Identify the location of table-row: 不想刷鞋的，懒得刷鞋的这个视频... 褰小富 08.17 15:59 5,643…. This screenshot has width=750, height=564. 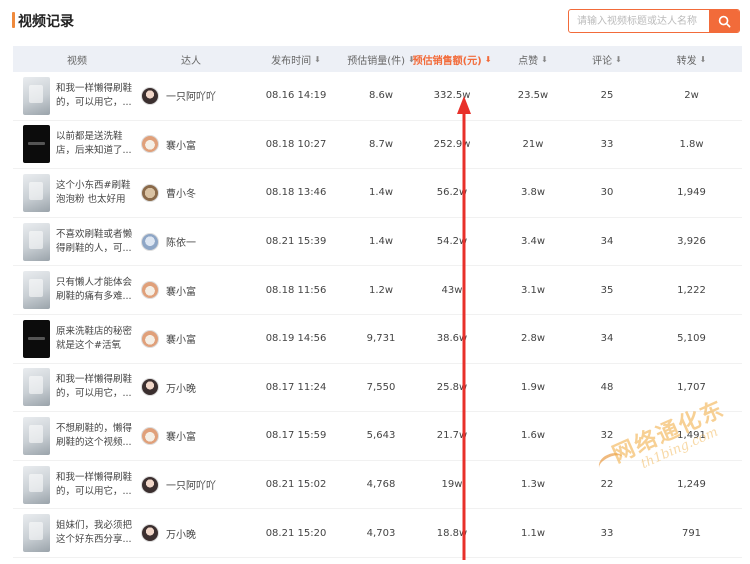
(377, 436).